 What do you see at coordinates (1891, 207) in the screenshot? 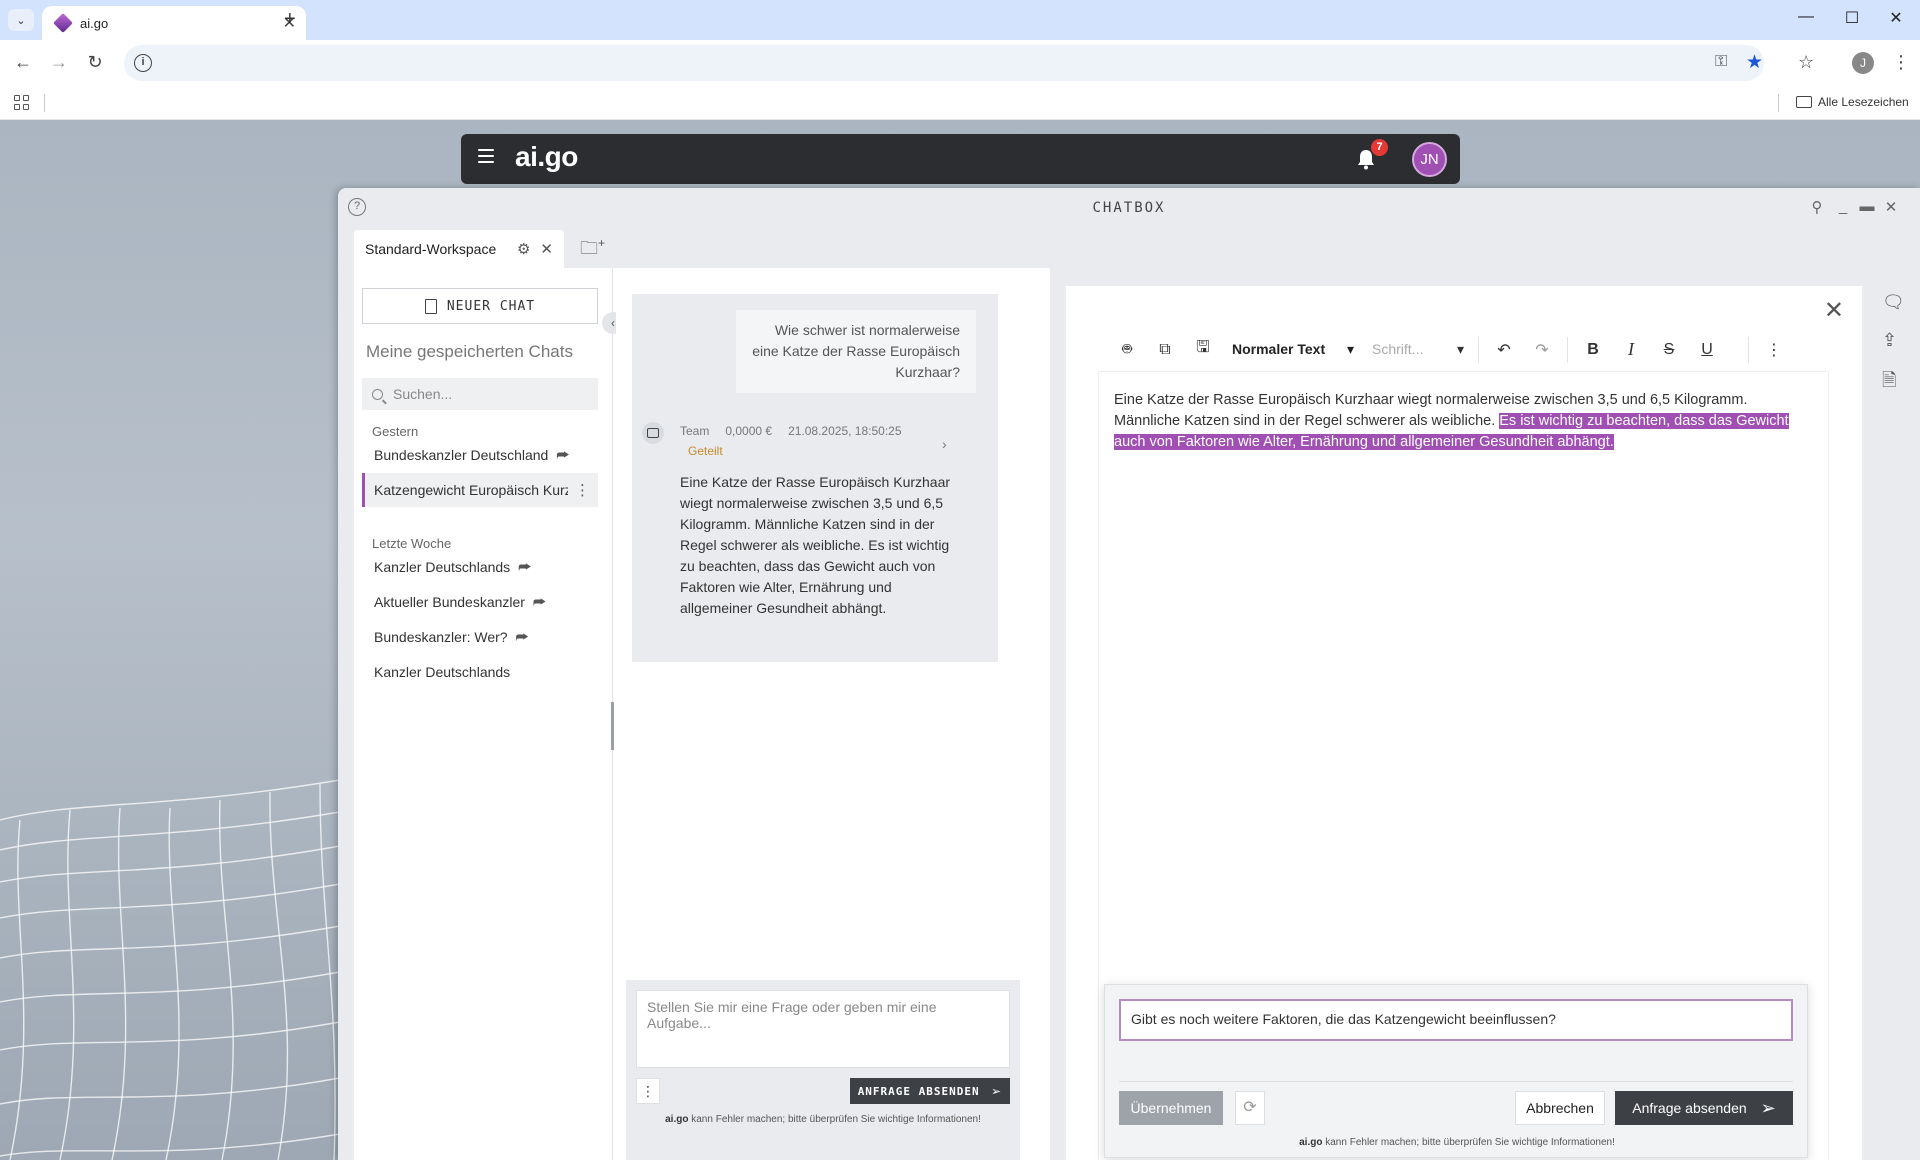
I see `close-chatbox-button: ✕` at bounding box center [1891, 207].